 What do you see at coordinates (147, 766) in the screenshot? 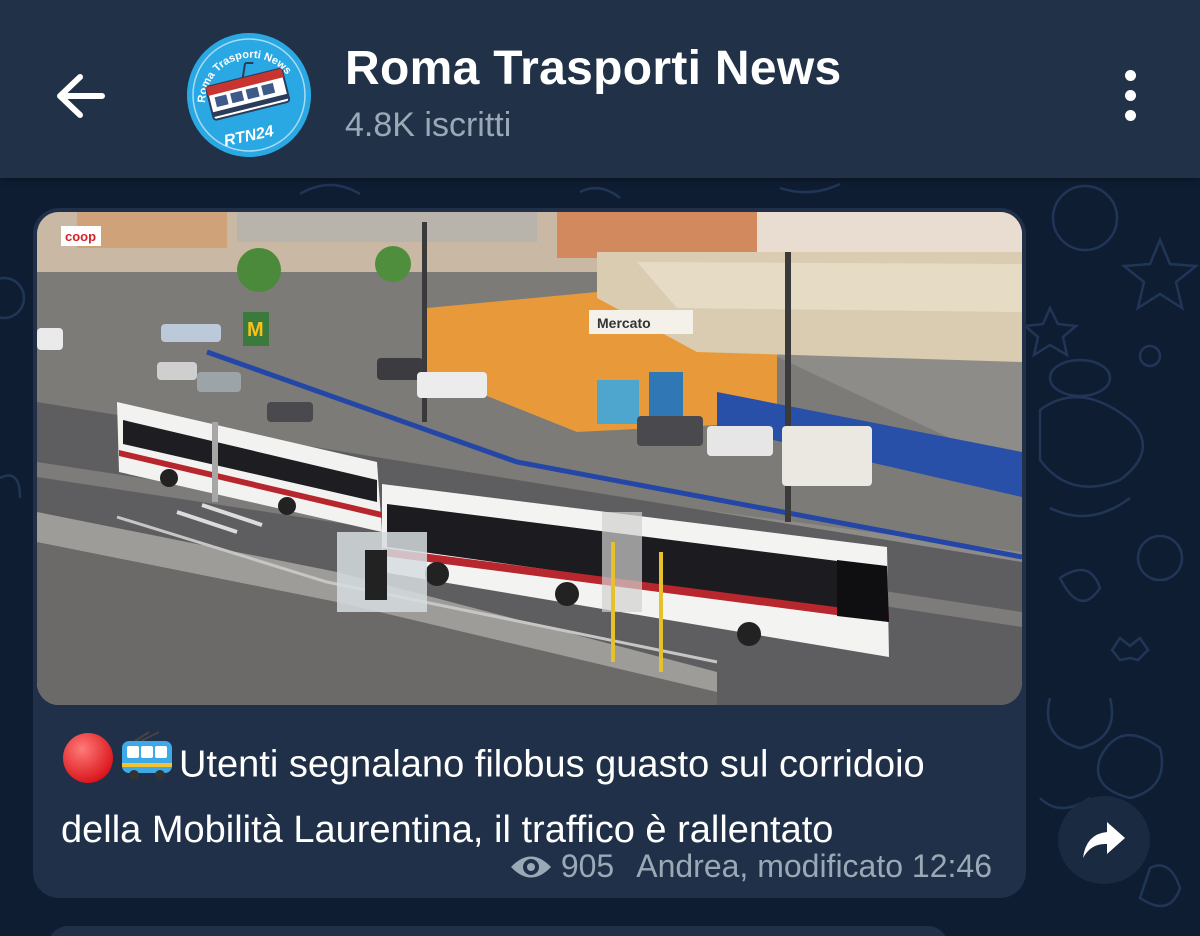
I see `trolleybus-icon` at bounding box center [147, 766].